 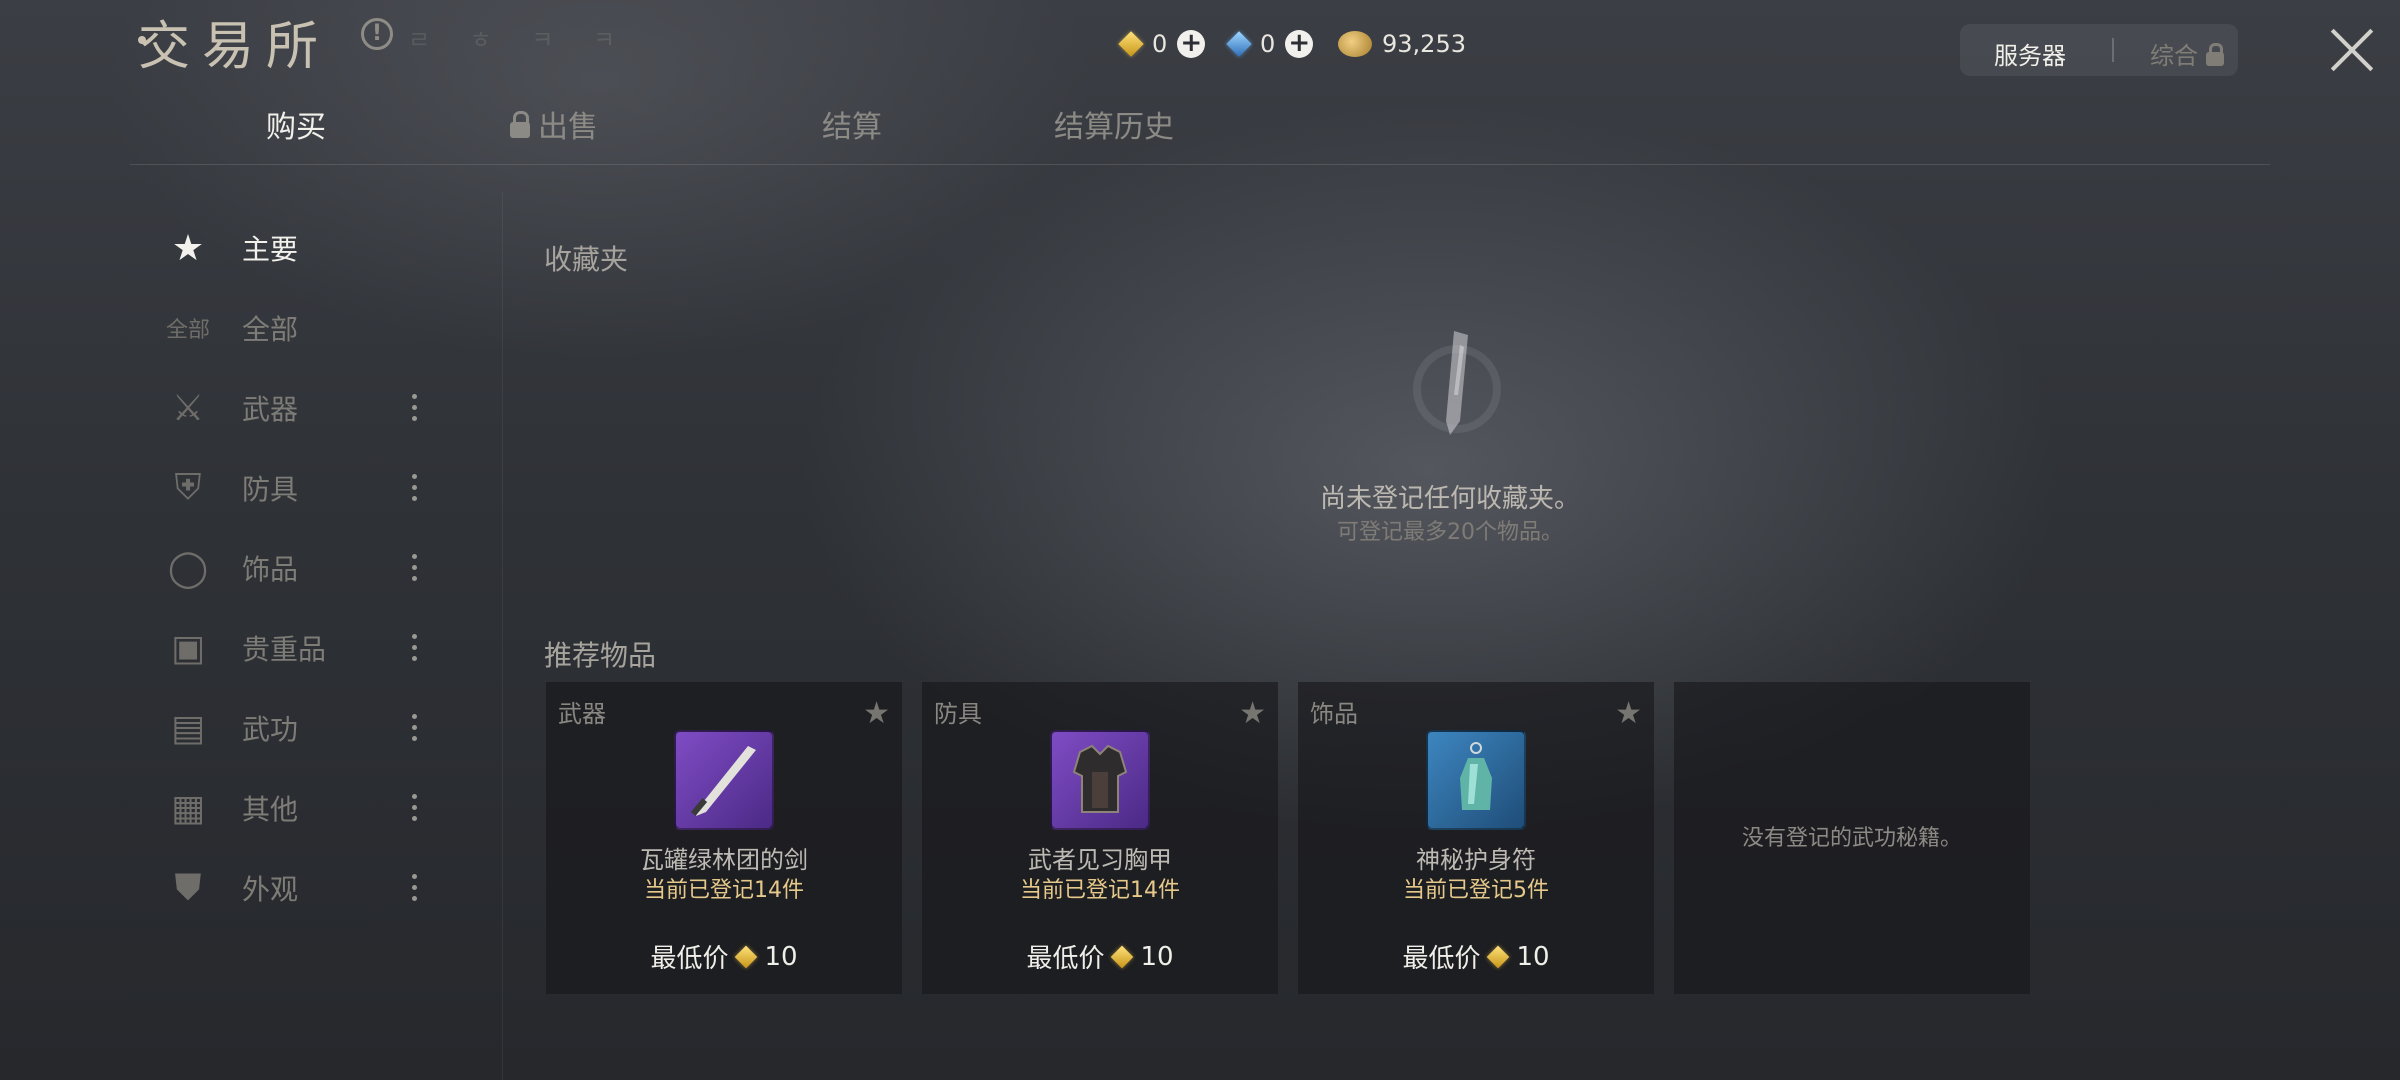 What do you see at coordinates (305, 488) in the screenshot?
I see `sidebar-item-armor: ⛨ 防具` at bounding box center [305, 488].